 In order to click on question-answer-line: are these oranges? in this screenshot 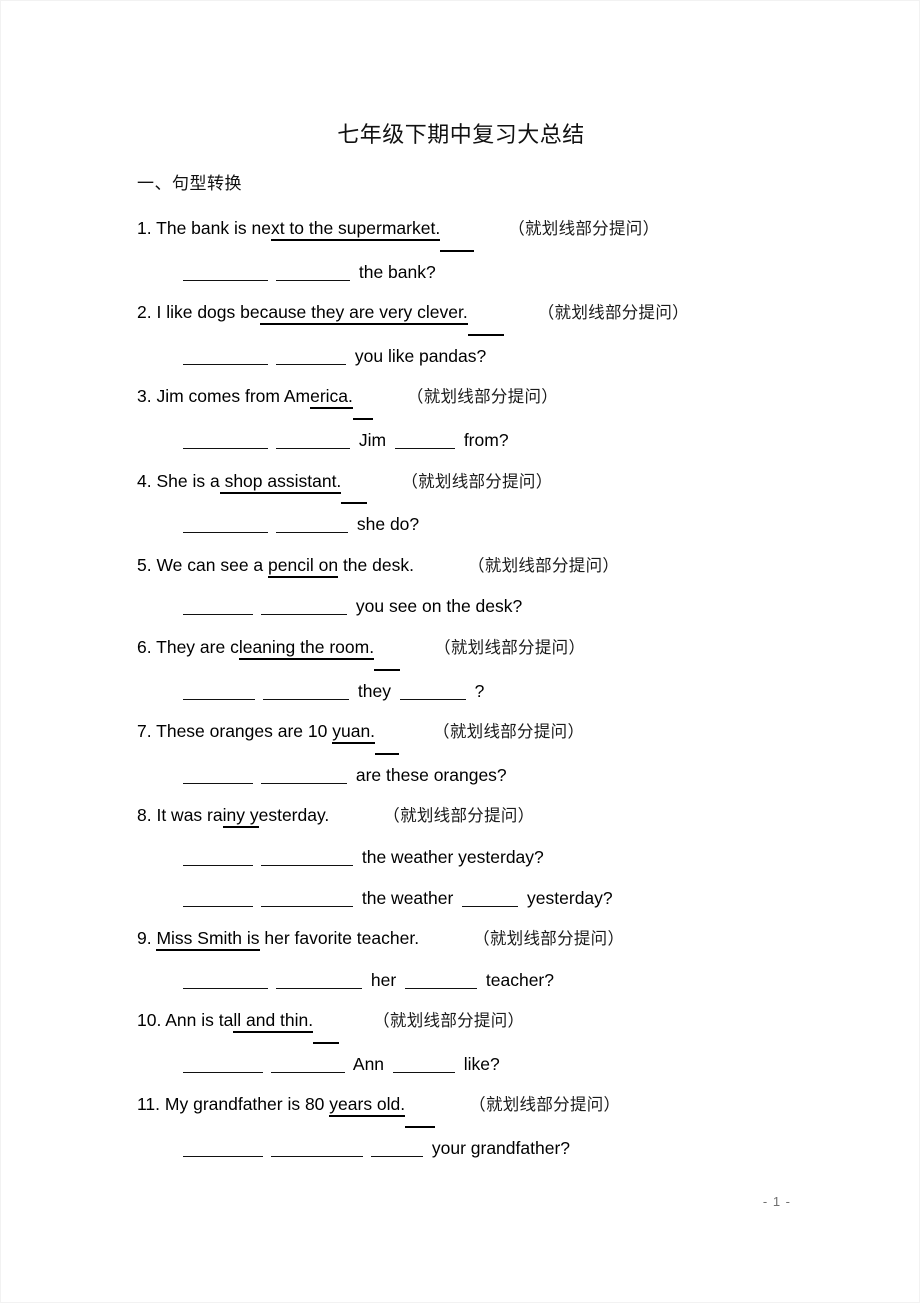, I will do `click(487, 775)`.